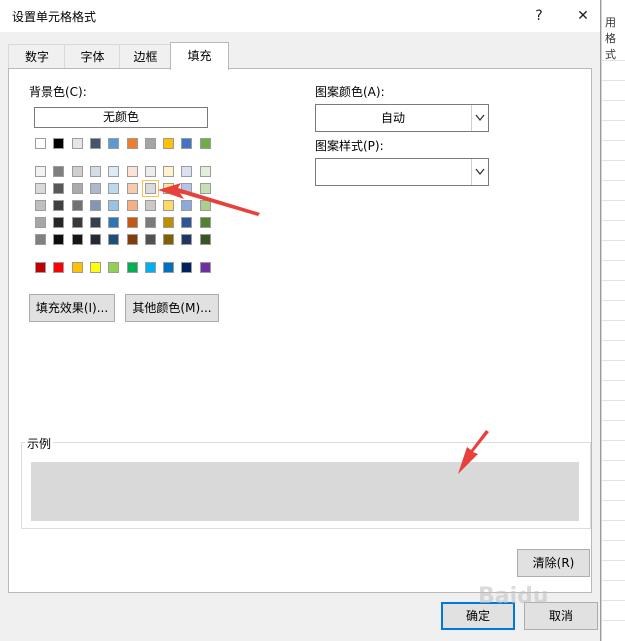  I want to click on pattern-color-select: 自动, so click(402, 118).